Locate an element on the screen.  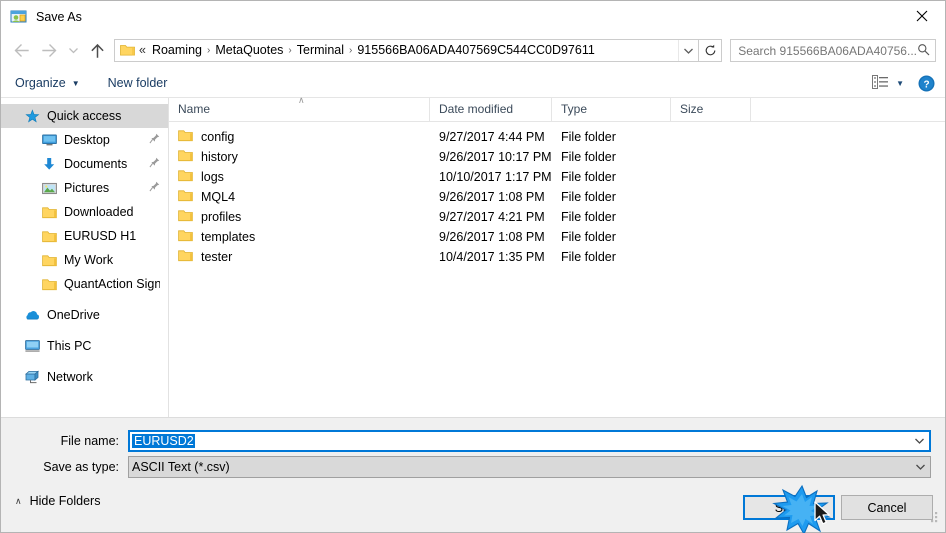
sidebar-item-label: This PC is located at coordinates (69, 346).